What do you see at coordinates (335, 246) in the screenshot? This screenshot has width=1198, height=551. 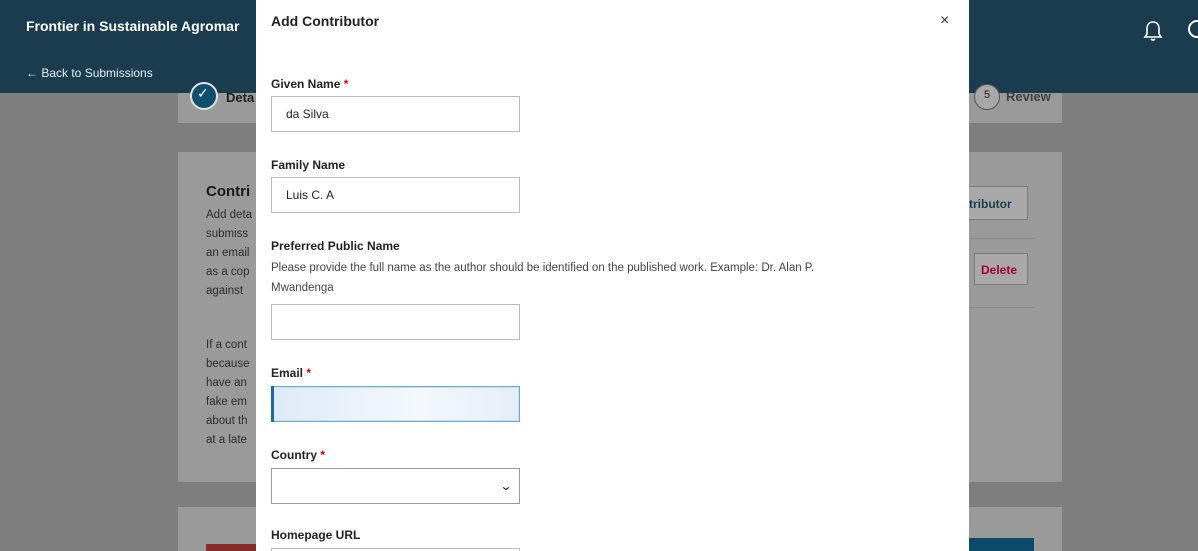 I see `preferred-name-label: Preferred Public Name` at bounding box center [335, 246].